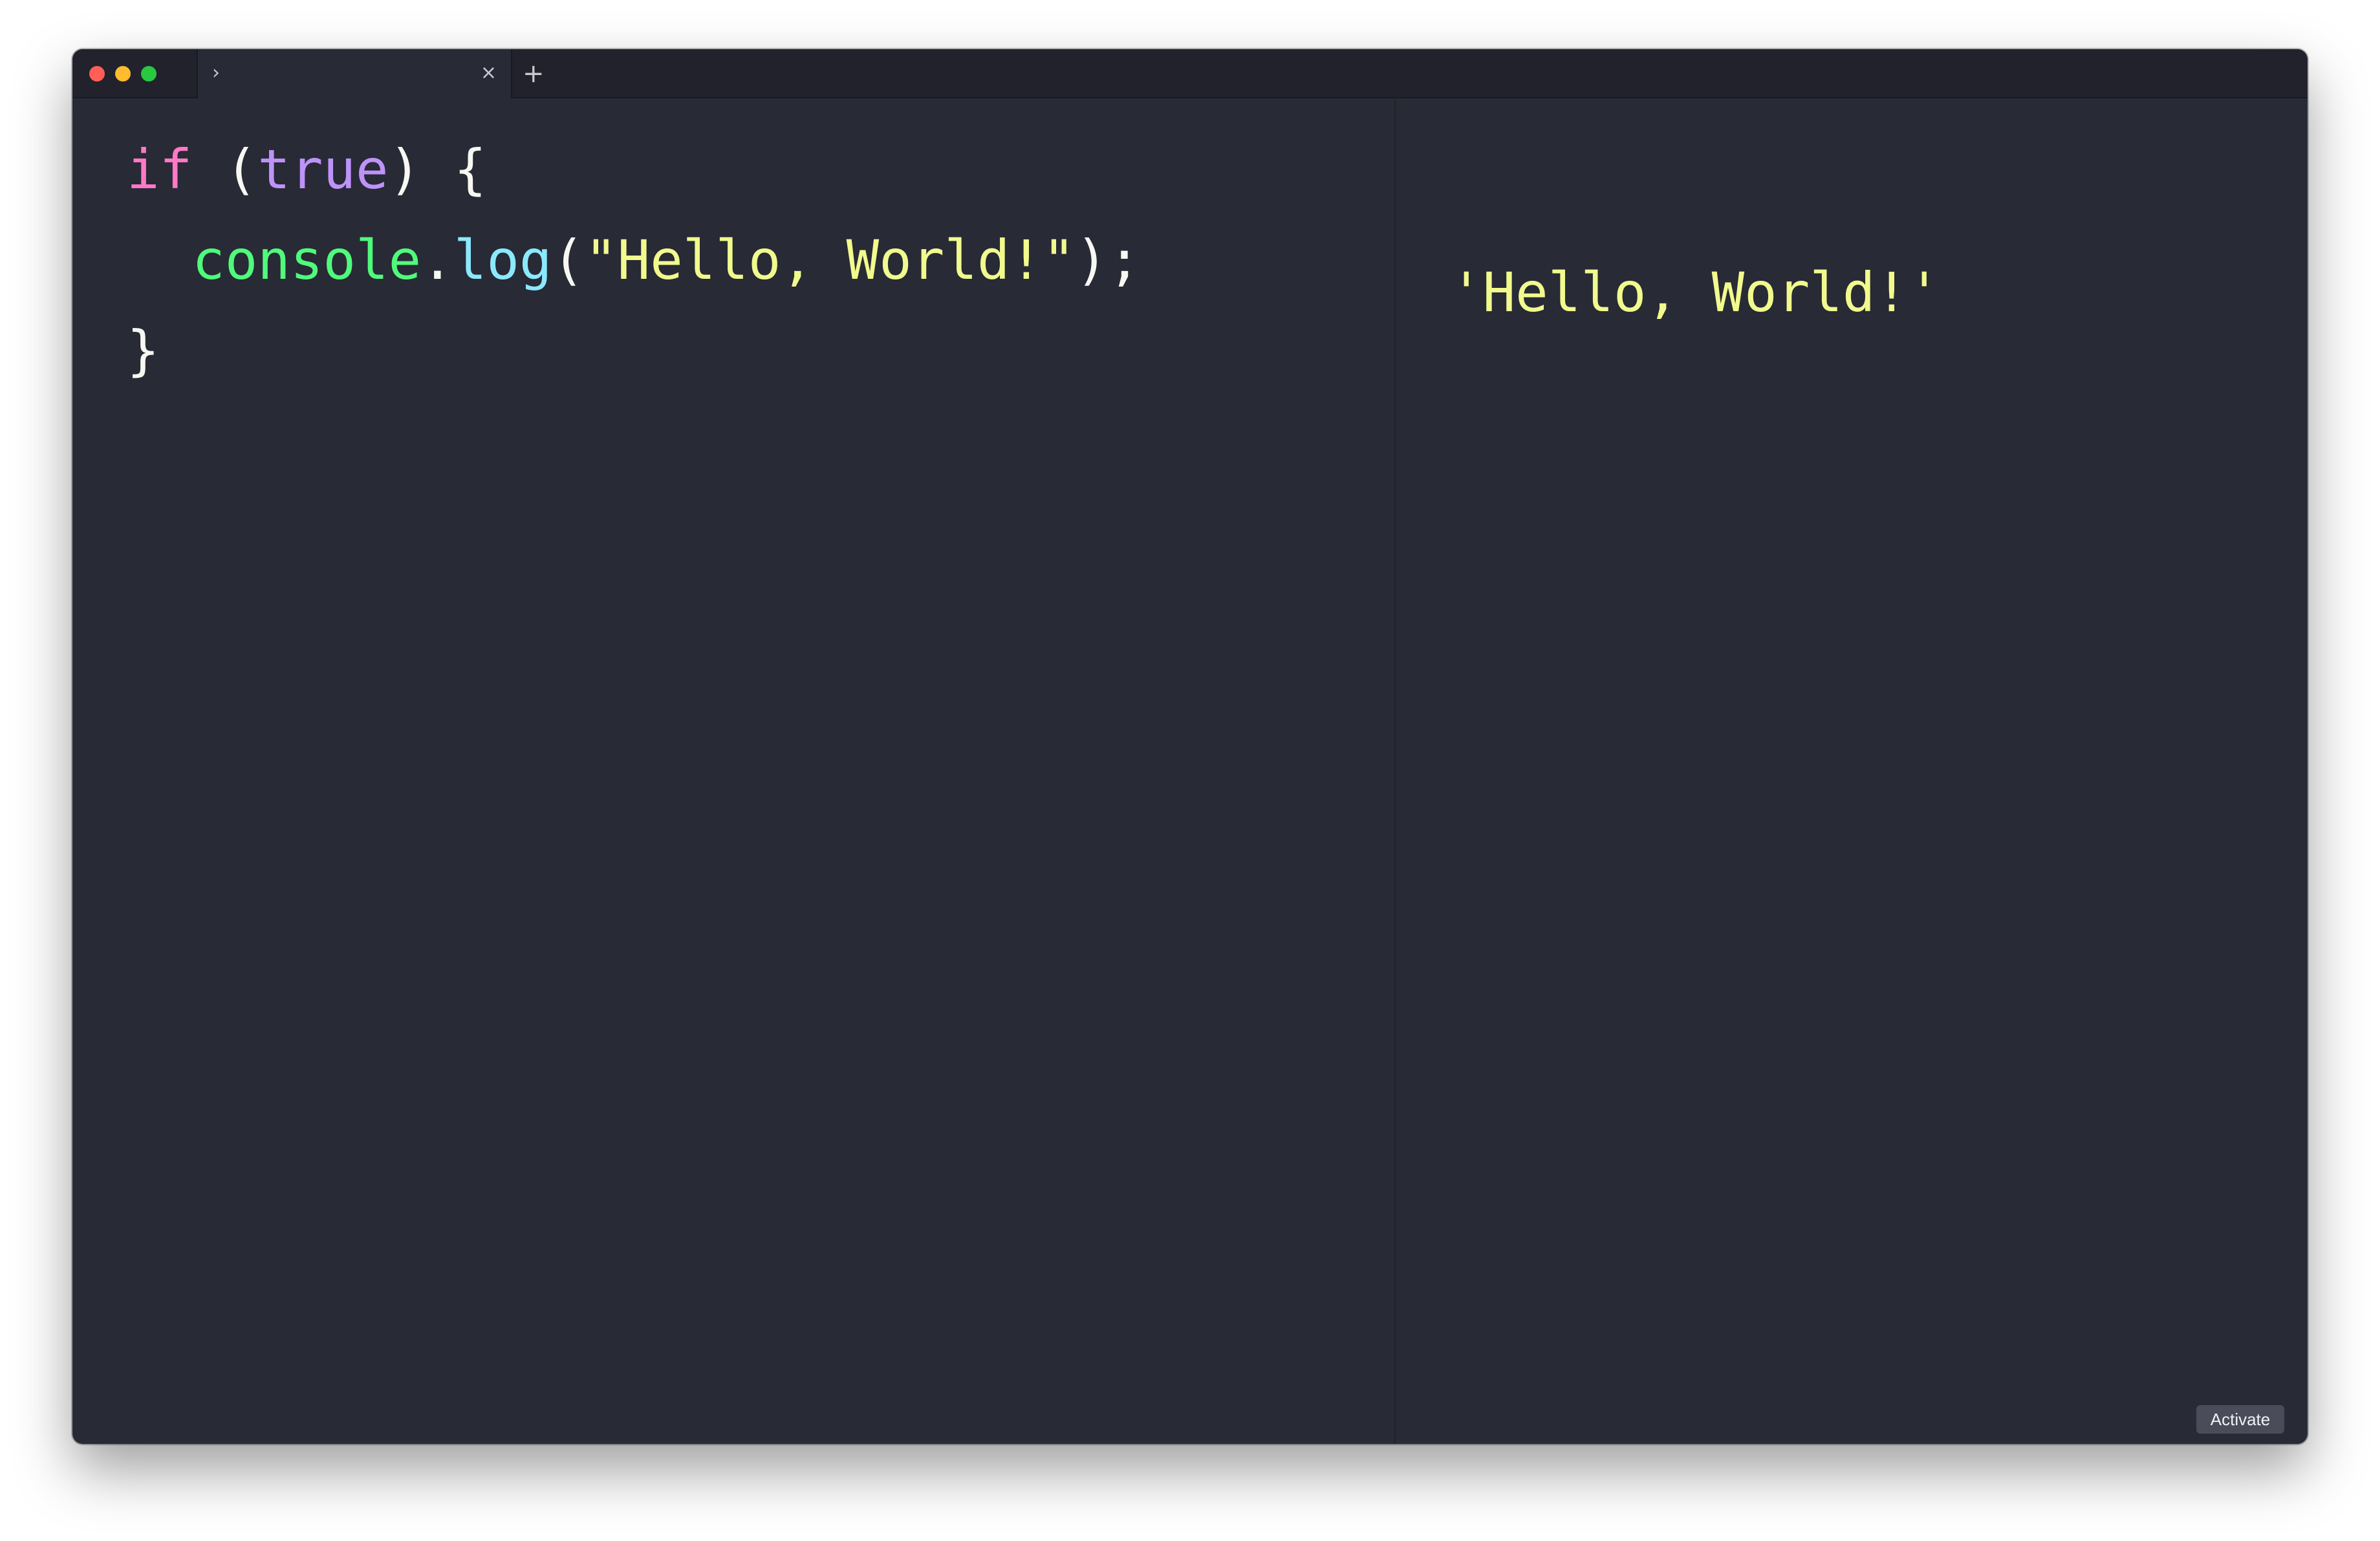  What do you see at coordinates (149, 74) in the screenshot?
I see `window-maximize-button` at bounding box center [149, 74].